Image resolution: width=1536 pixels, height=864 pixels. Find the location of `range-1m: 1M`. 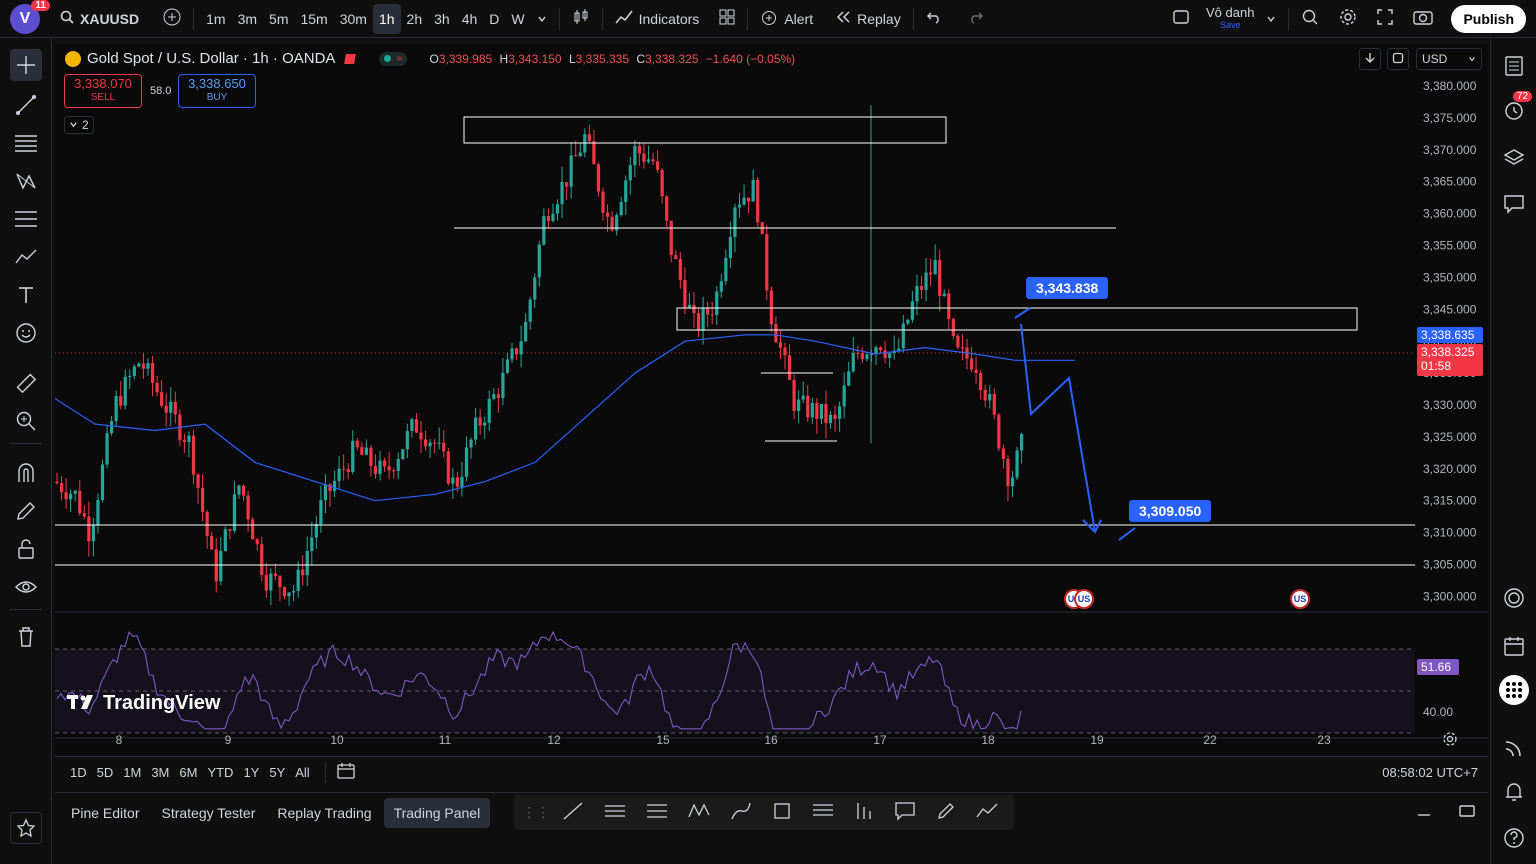

range-1m: 1M is located at coordinates (132, 772).